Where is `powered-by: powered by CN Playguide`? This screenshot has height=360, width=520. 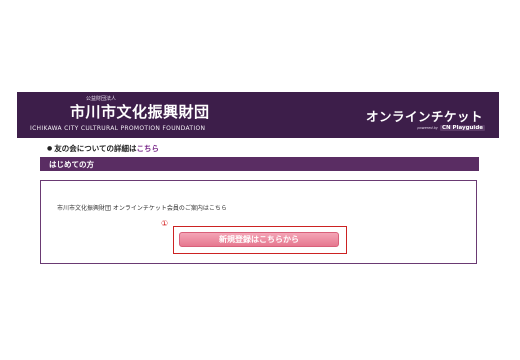
powered-by: powered by CN Playguide is located at coordinates (451, 128).